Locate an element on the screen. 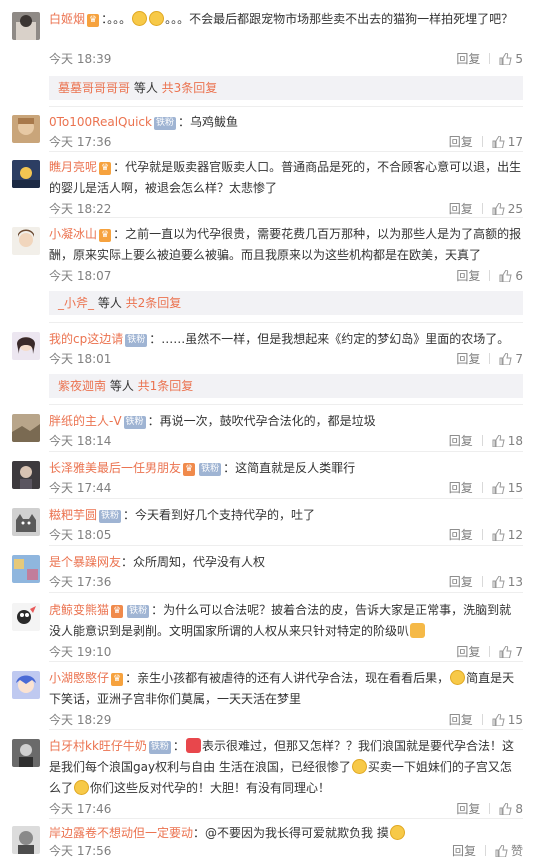 The height and width of the screenshot is (862, 535). username-link: 胖纸的主人-V is located at coordinates (85, 421).